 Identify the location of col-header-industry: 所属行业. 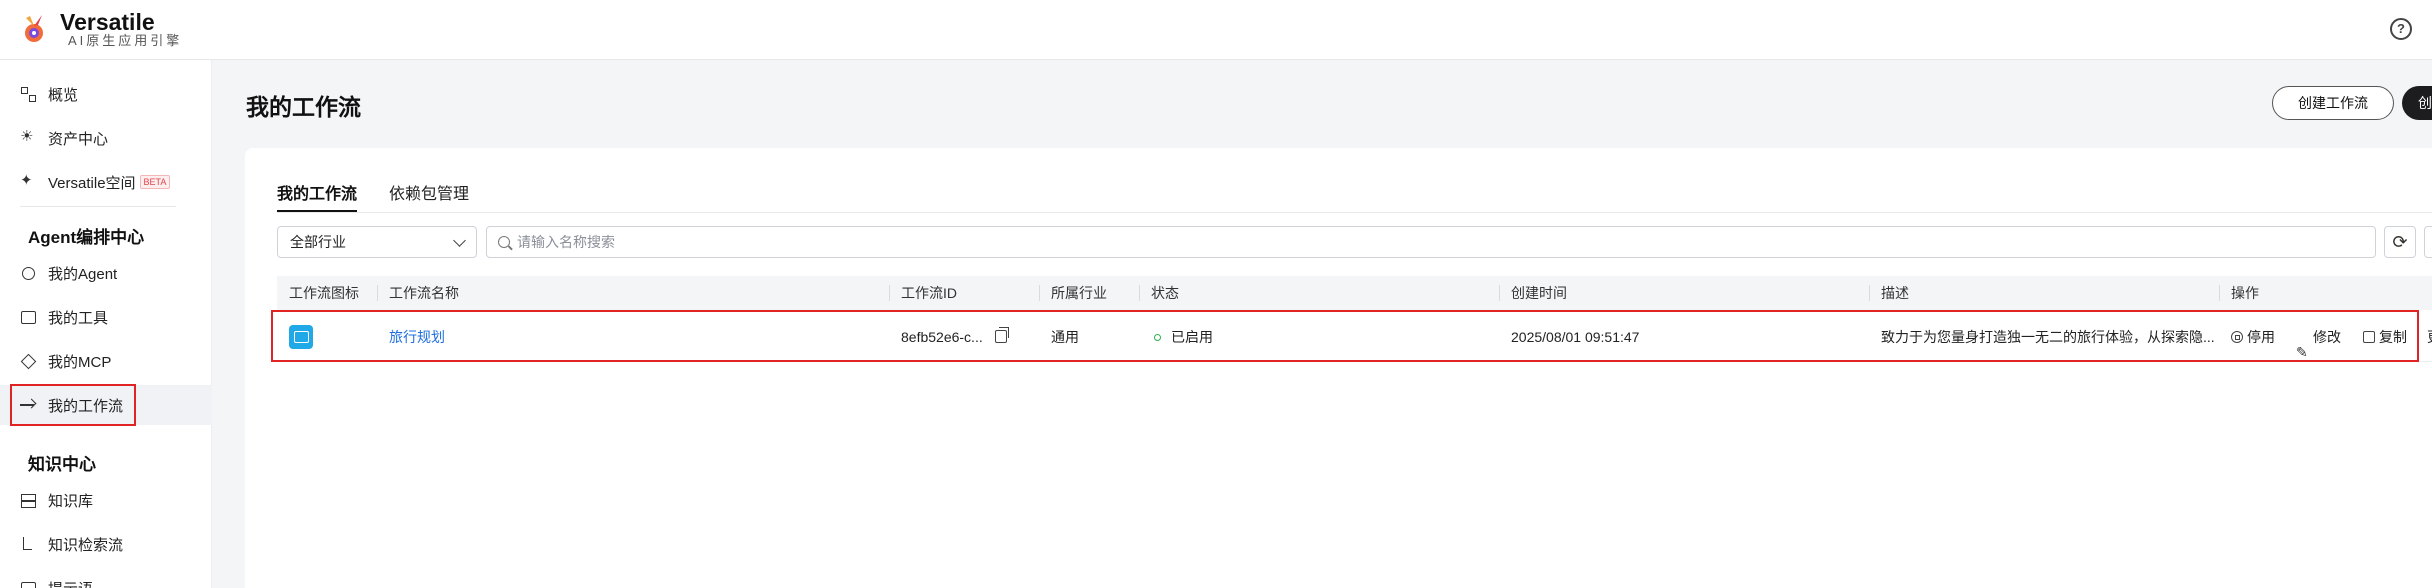
(1079, 293).